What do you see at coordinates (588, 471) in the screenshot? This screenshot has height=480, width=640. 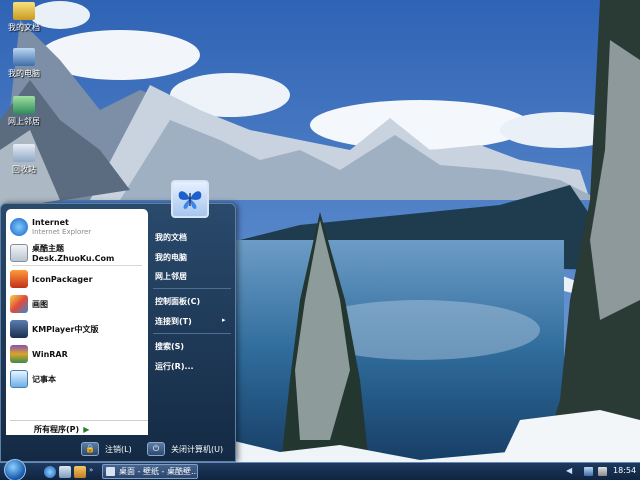 I see `network-tray-icon` at bounding box center [588, 471].